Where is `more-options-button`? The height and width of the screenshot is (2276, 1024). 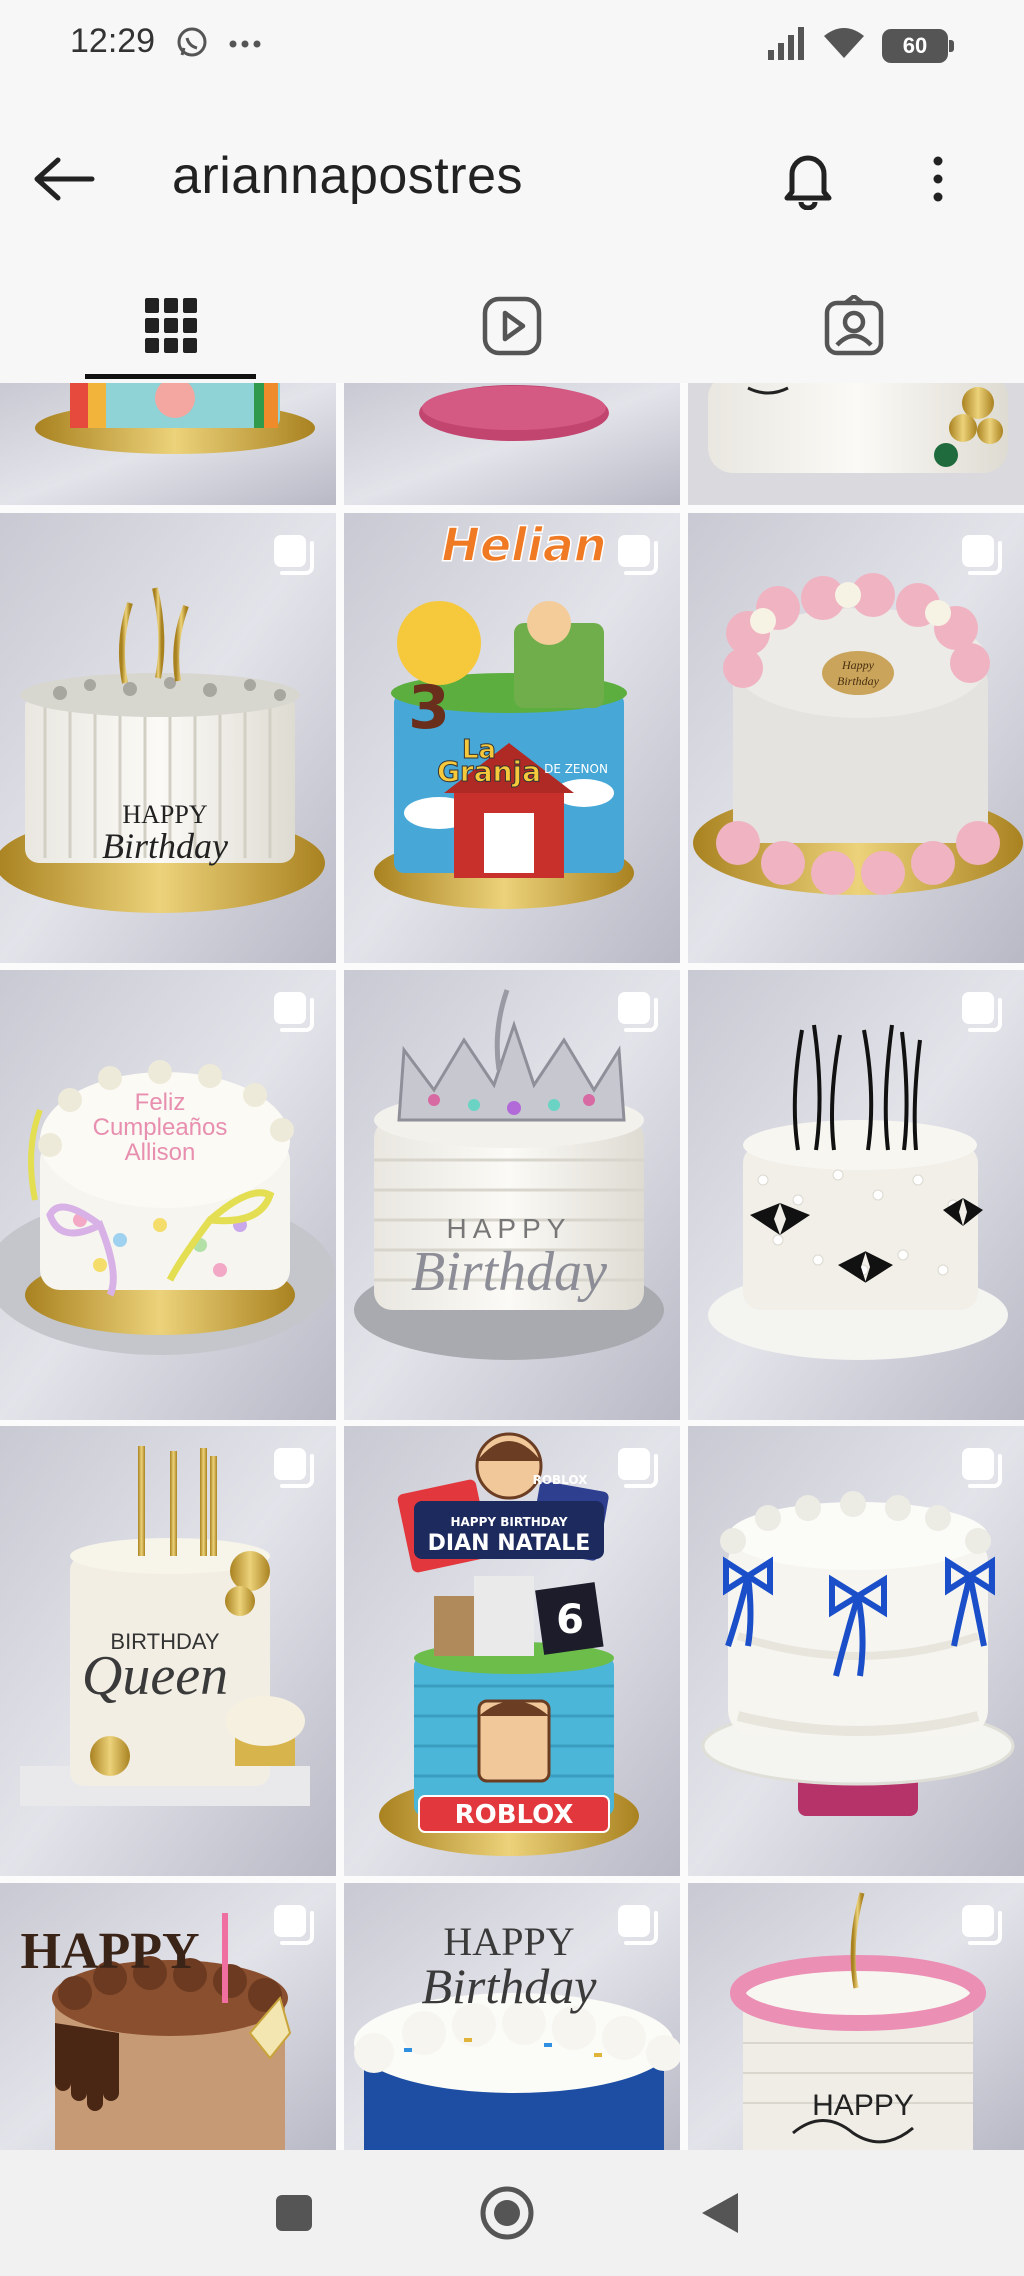
more-options-button is located at coordinates (938, 179).